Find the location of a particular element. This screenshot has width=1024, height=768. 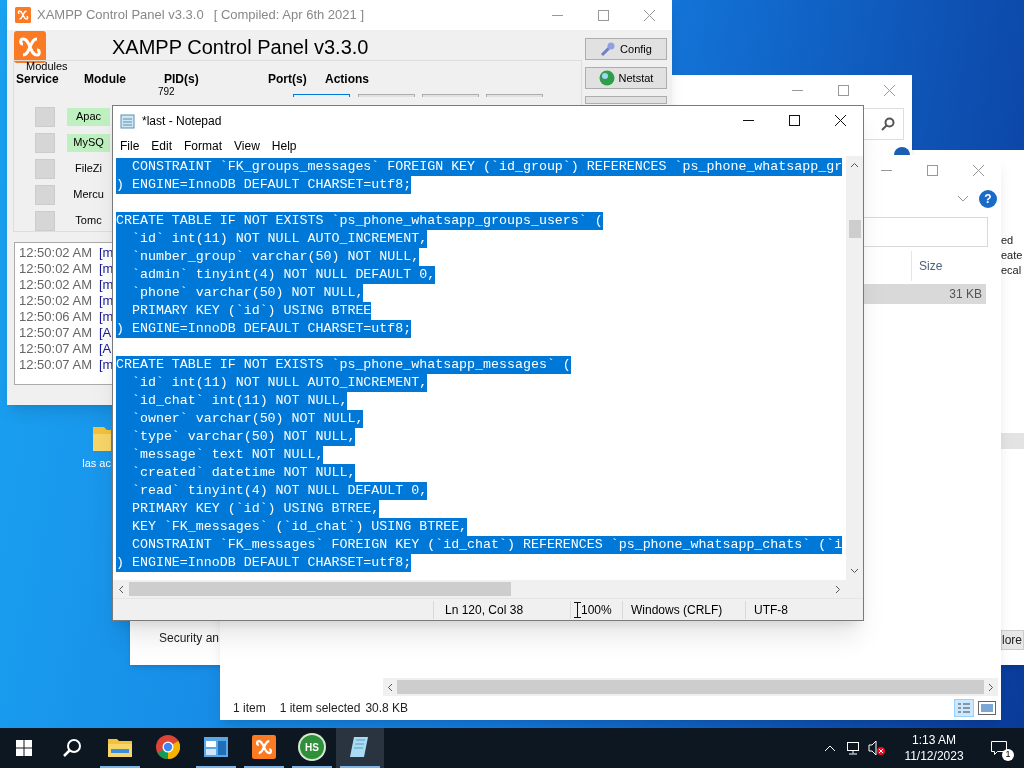

column-header: Module is located at coordinates (105, 79).